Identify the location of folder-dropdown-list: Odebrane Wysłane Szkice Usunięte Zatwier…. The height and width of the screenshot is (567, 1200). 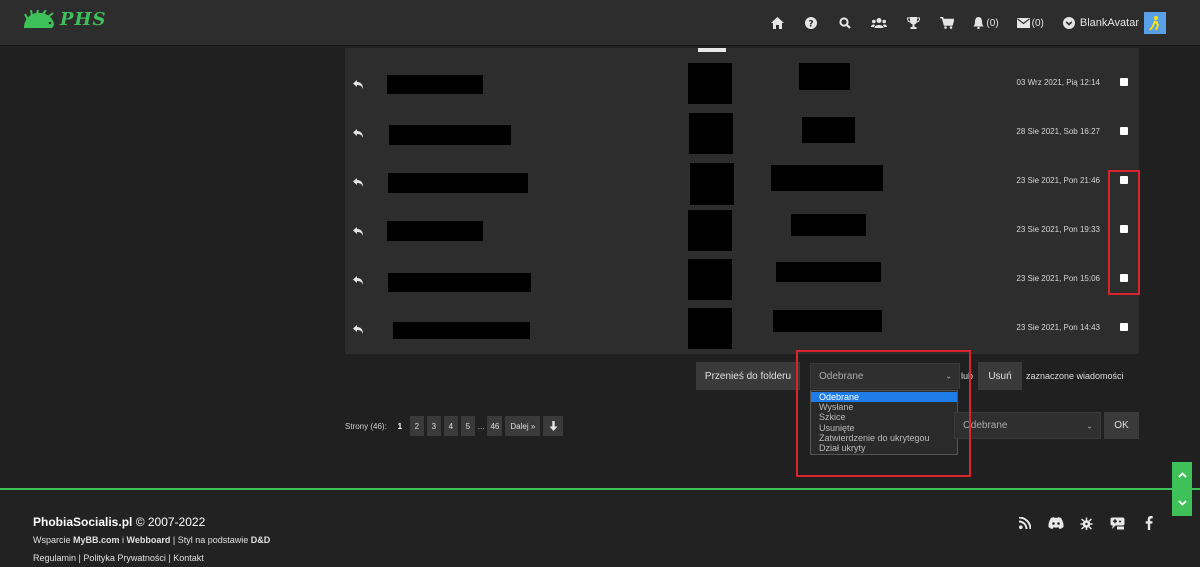
(884, 423).